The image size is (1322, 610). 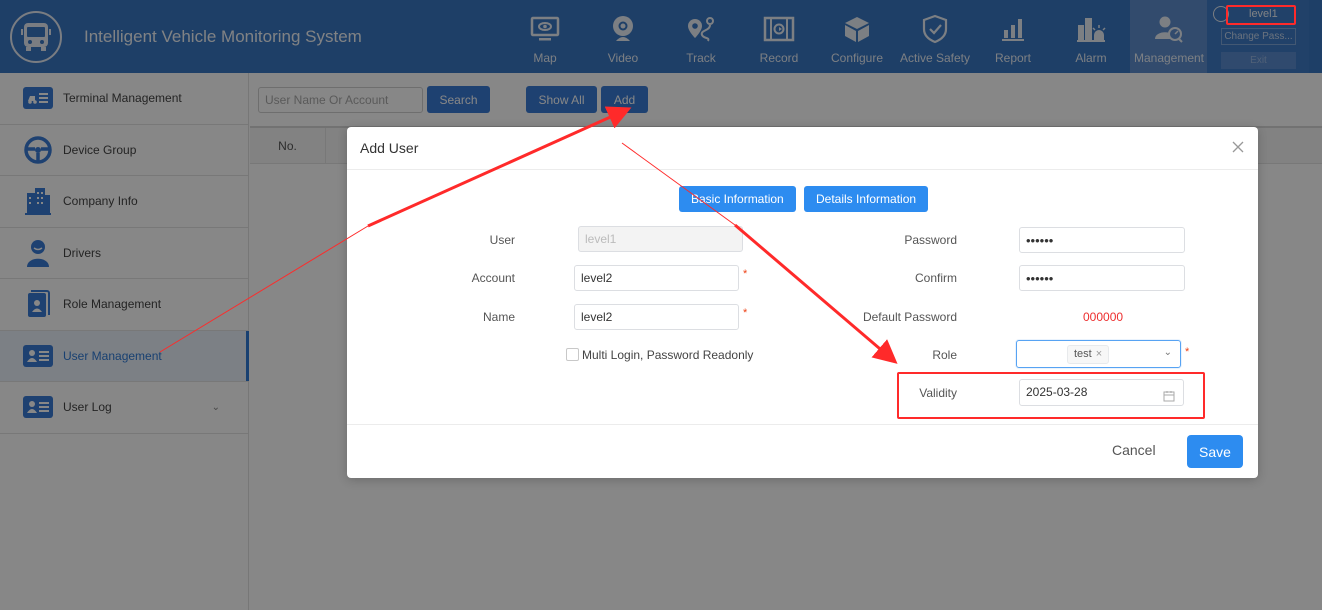 I want to click on chevron-down-icon: ⌄, so click(x=1167, y=352).